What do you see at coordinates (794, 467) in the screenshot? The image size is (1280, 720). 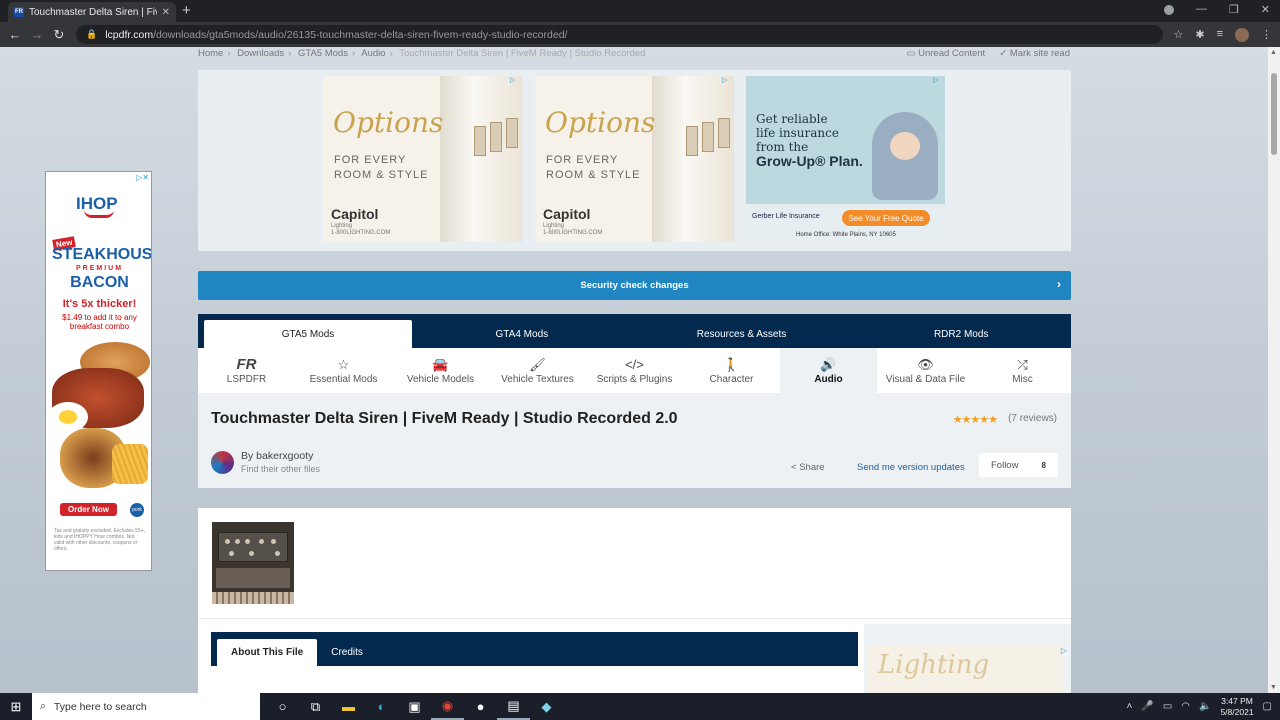 I see `share-icon: <` at bounding box center [794, 467].